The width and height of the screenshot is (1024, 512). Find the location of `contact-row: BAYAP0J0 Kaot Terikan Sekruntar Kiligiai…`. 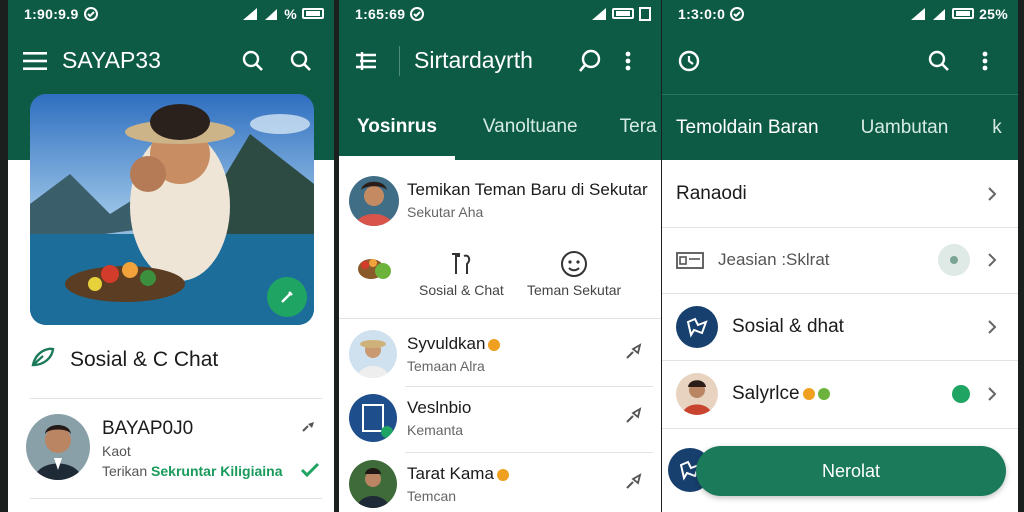

contact-row: BAYAP0J0 Kaot Terikan Sekruntar Kiligiai… is located at coordinates (174, 450).